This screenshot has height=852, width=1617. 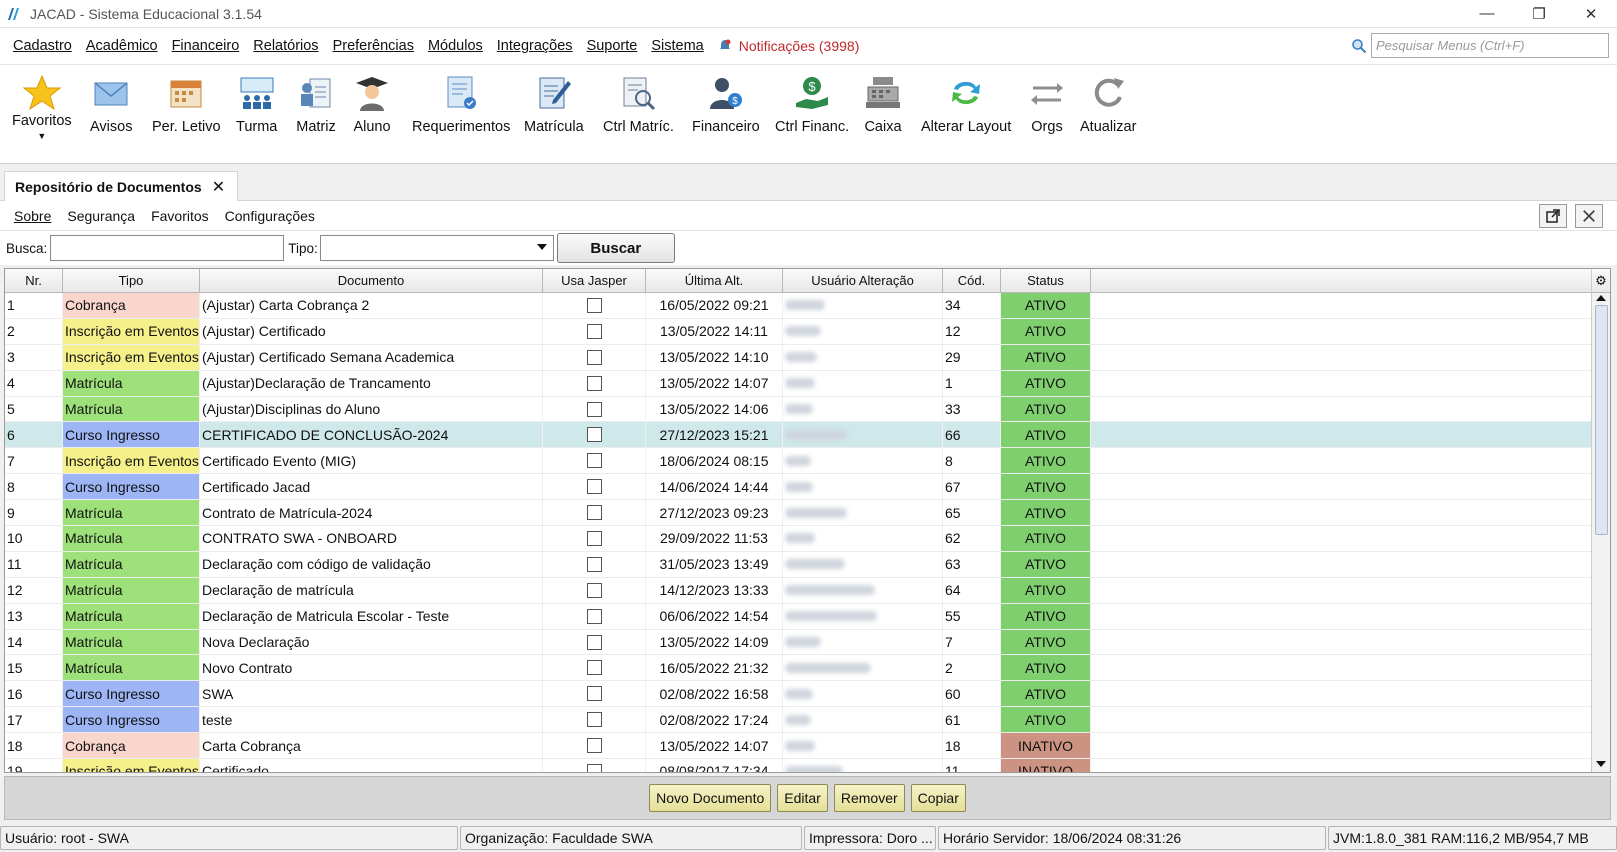 What do you see at coordinates (883, 104) in the screenshot?
I see `caixa-button: Caixa` at bounding box center [883, 104].